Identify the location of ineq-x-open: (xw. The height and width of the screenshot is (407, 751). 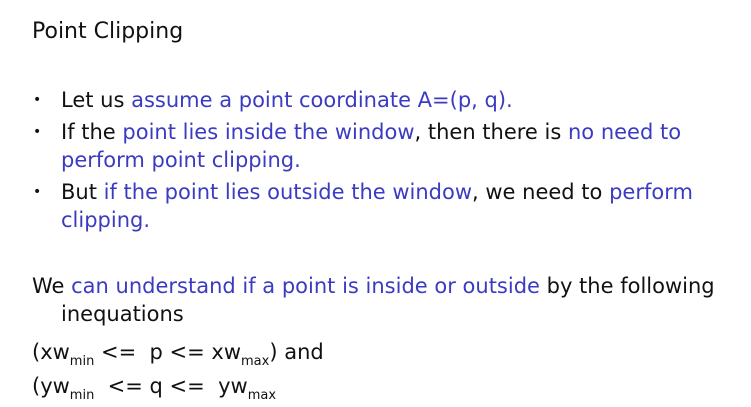
(51, 352).